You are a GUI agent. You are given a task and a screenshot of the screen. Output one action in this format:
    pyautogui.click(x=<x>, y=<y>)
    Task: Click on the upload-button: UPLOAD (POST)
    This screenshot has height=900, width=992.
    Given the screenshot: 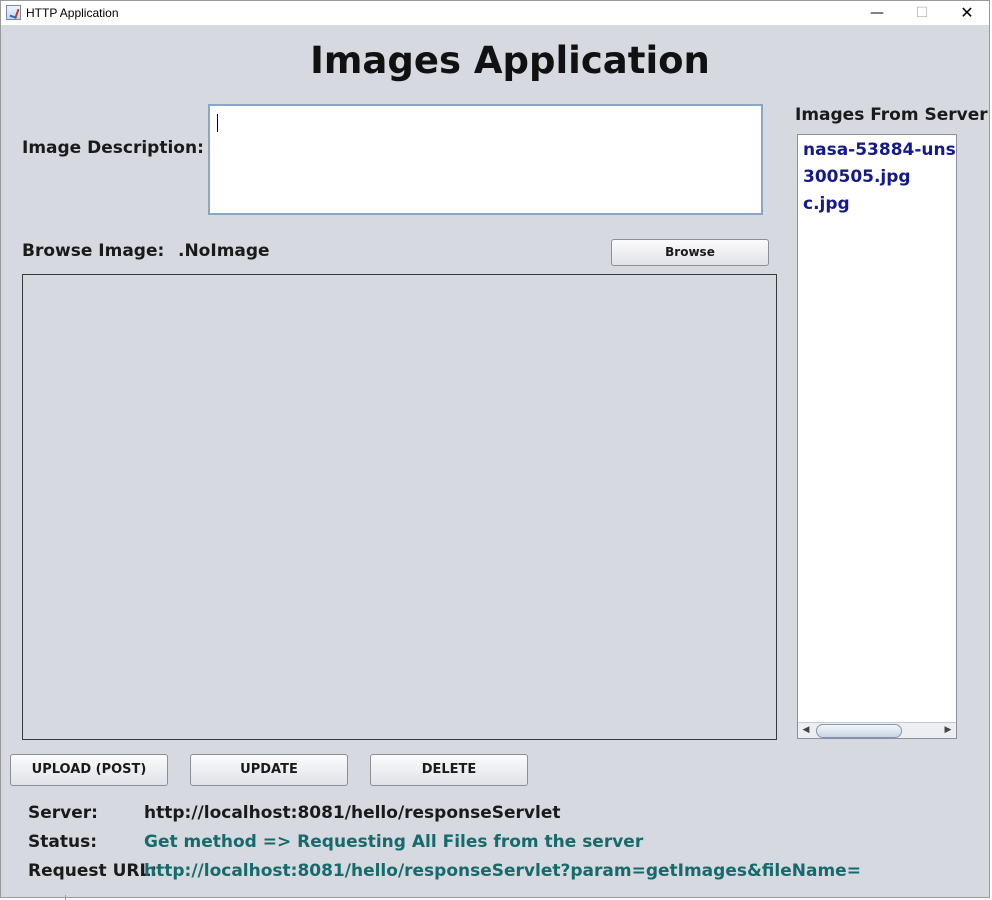 What is the action you would take?
    pyautogui.click(x=89, y=770)
    